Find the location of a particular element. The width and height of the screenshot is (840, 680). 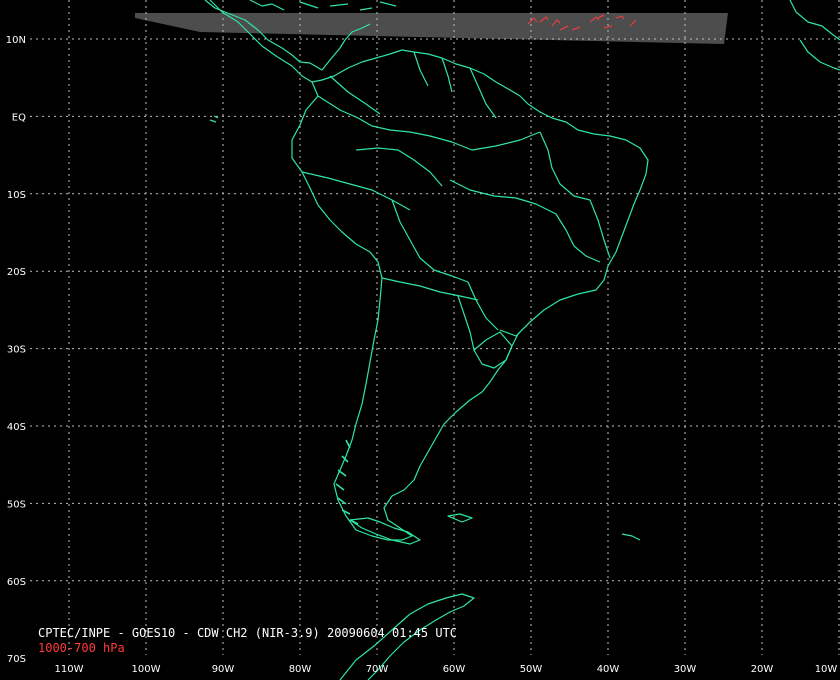

latitude-label: 60S is located at coordinates (16, 582).